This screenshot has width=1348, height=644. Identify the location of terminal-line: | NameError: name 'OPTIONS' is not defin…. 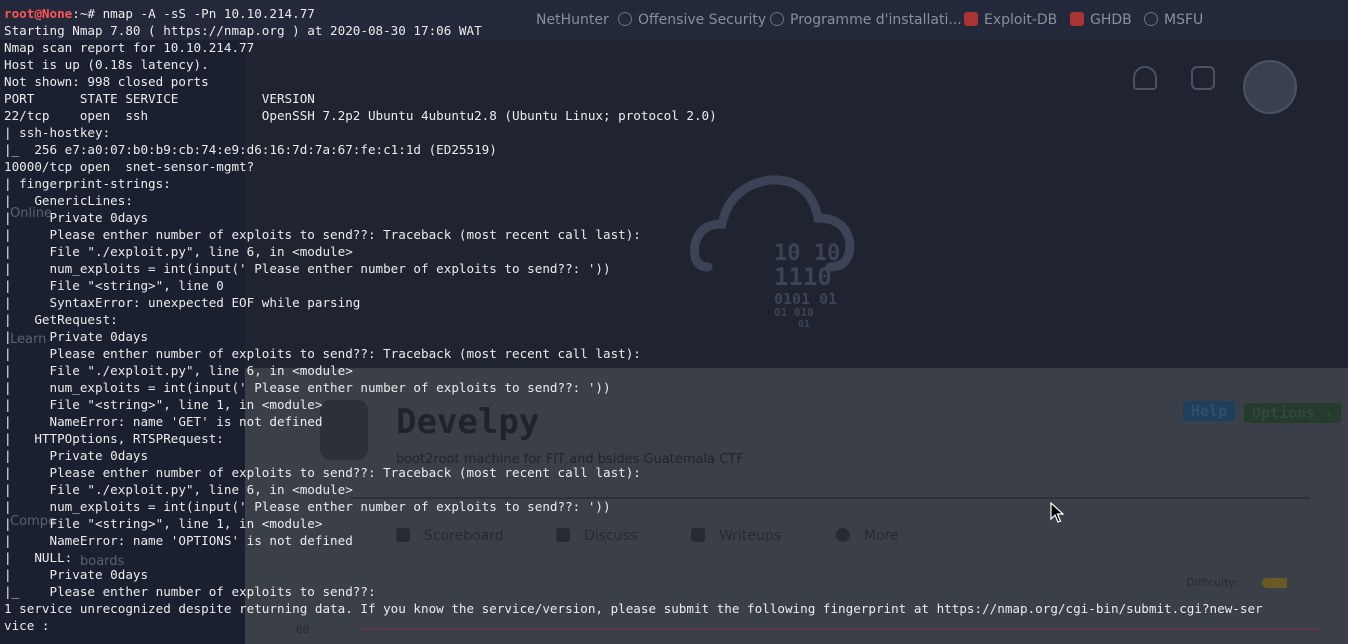
(178, 540).